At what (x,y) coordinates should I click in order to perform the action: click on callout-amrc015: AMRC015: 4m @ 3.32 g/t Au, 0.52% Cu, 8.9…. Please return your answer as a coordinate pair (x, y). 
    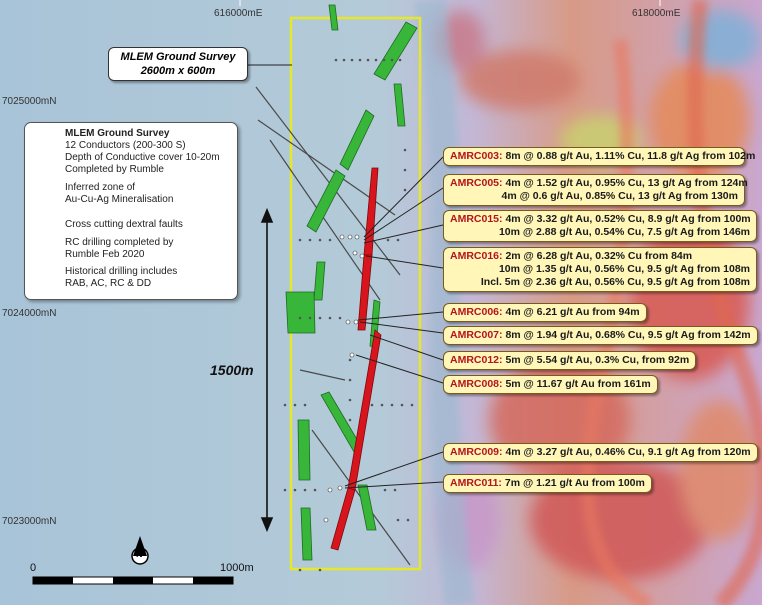
    Looking at the image, I should click on (600, 226).